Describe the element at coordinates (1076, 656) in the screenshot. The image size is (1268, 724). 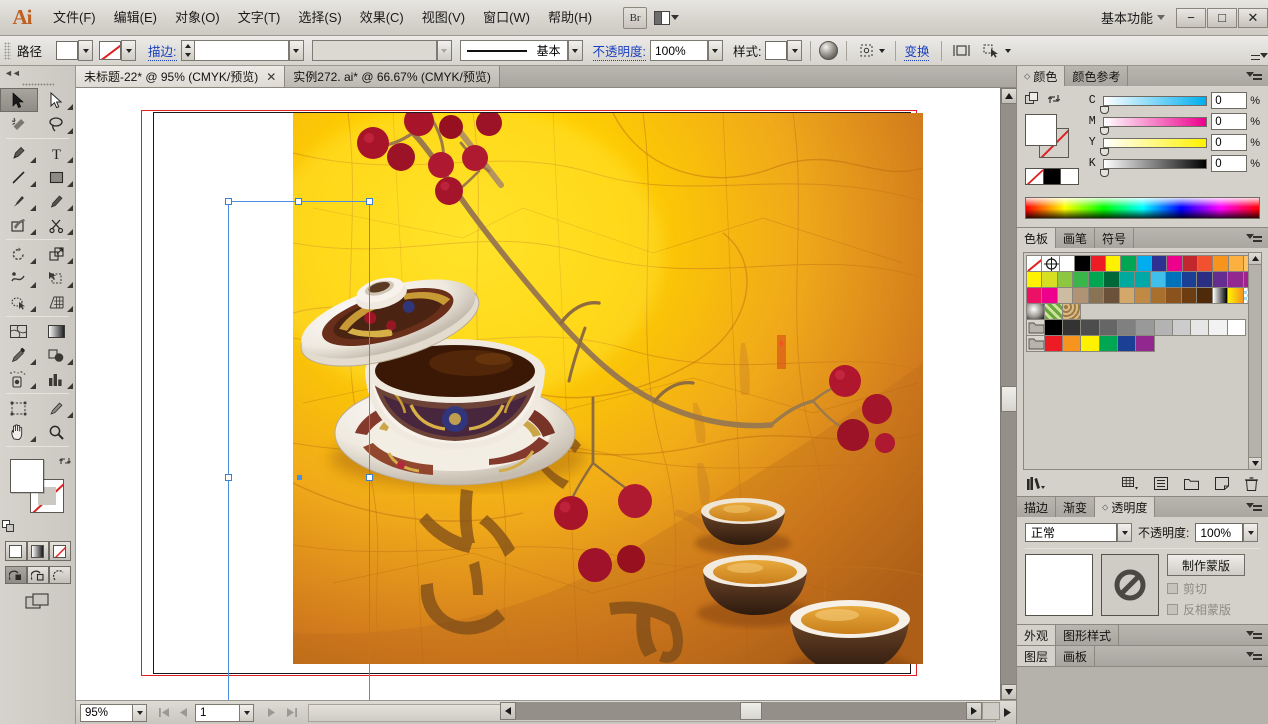
I see `tab-artboards: 画板` at that location.